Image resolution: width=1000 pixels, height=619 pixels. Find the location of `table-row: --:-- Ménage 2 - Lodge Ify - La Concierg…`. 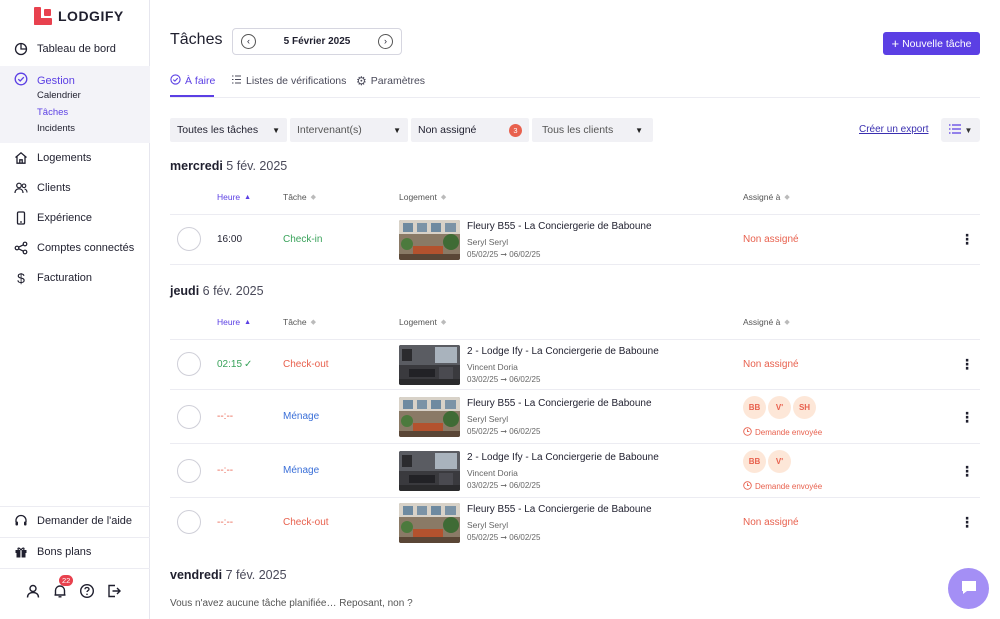

table-row: --:-- Ménage 2 - Lodge Ify - La Concierg… is located at coordinates (575, 470).